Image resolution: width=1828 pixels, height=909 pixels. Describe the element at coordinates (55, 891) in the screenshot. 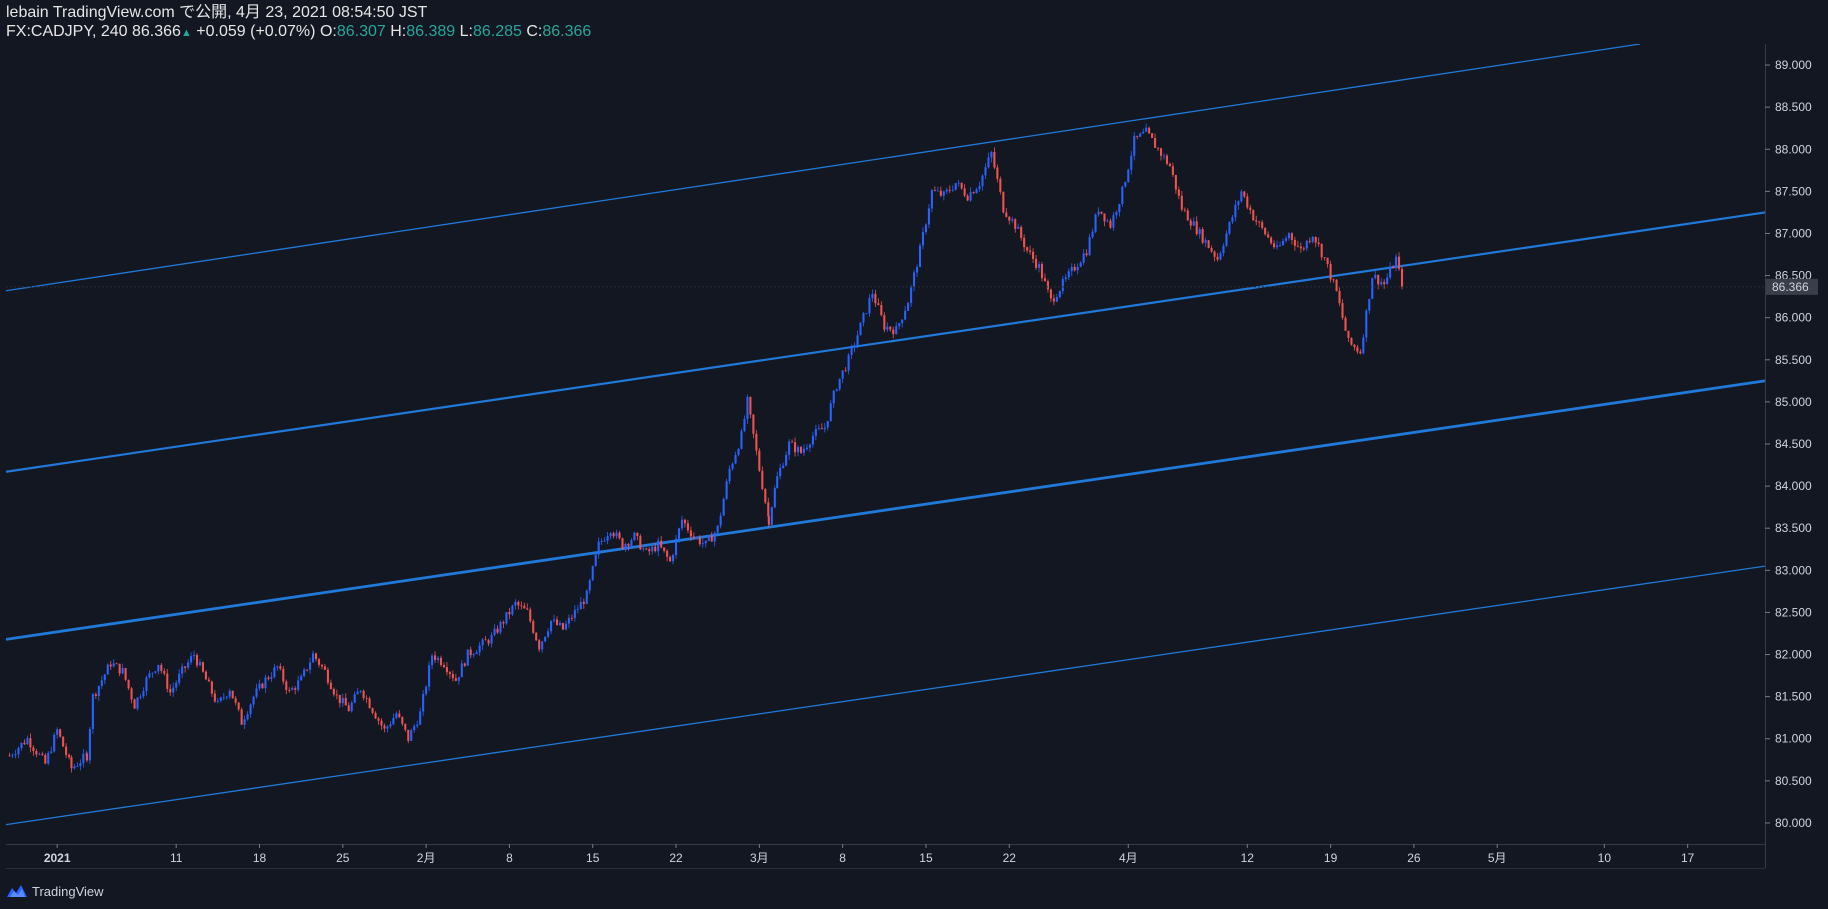

I see `footer: TradingView` at that location.